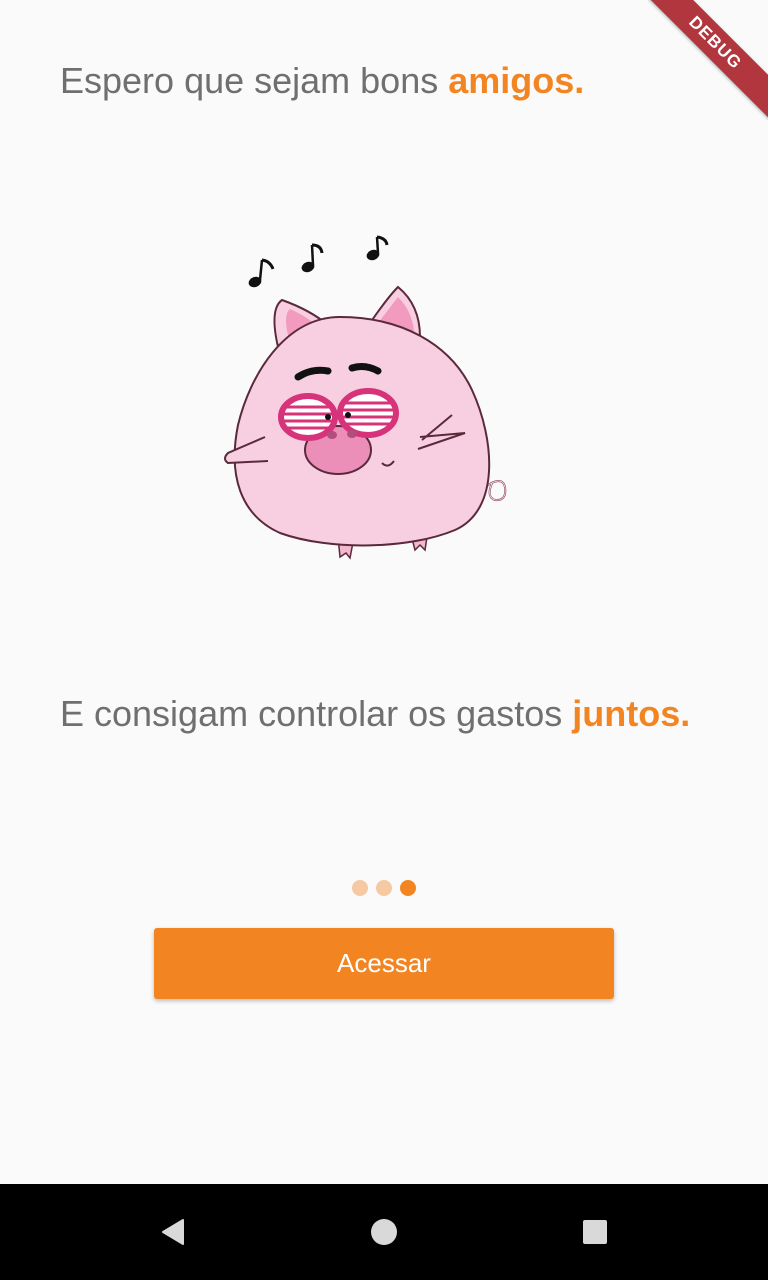  What do you see at coordinates (365, 397) in the screenshot?
I see `dancing-pig-icon` at bounding box center [365, 397].